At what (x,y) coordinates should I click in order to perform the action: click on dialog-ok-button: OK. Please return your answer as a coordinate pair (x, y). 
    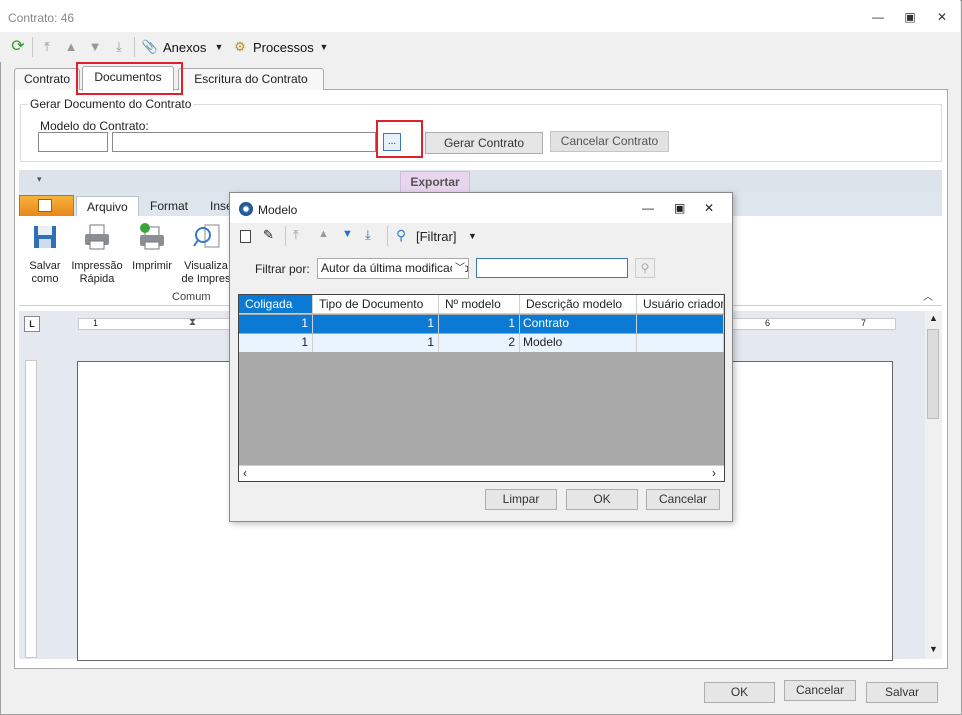
    Looking at the image, I should click on (602, 499).